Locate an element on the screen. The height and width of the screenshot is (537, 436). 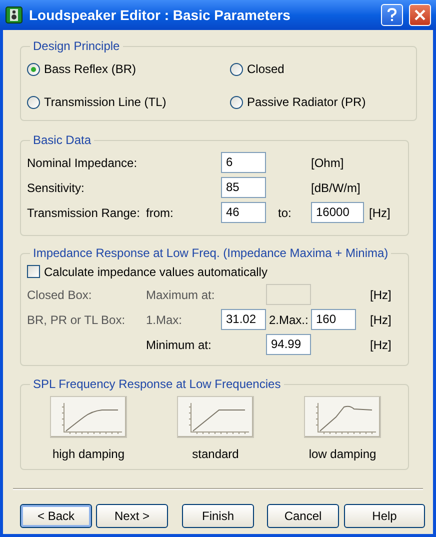
input-field: 160 is located at coordinates (333, 319).